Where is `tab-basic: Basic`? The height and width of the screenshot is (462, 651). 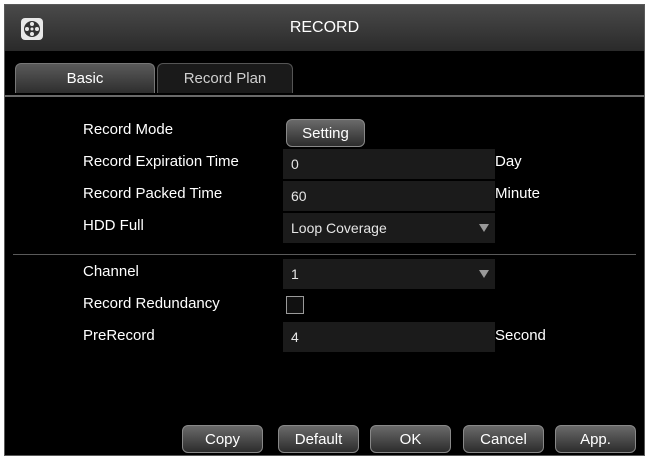
tab-basic: Basic is located at coordinates (85, 78).